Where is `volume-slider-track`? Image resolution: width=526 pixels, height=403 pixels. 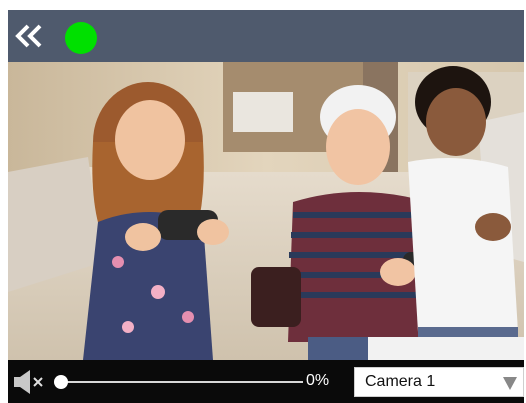 volume-slider-track is located at coordinates (180, 382).